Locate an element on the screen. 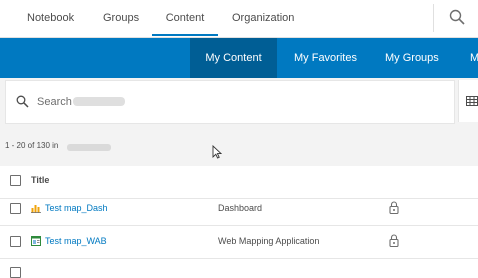 This screenshot has height=278, width=478. tab-notebook: Notebook is located at coordinates (50, 18).